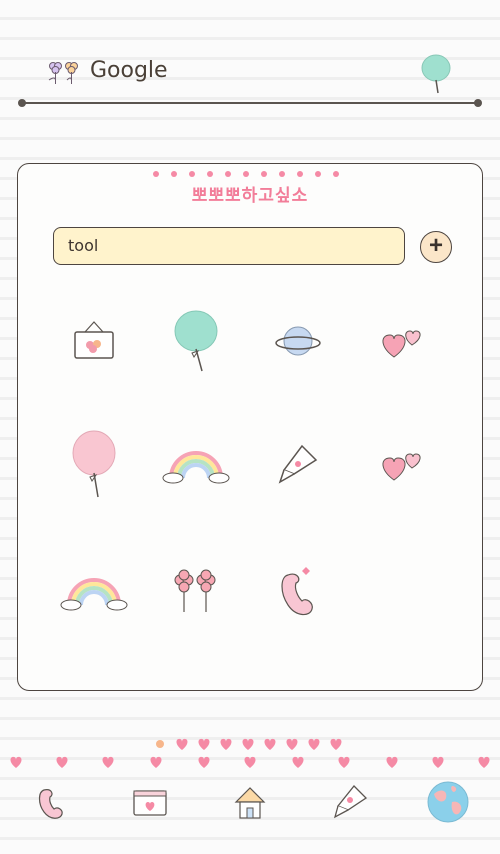 The height and width of the screenshot is (854, 500). I want to click on add-button: +, so click(436, 247).